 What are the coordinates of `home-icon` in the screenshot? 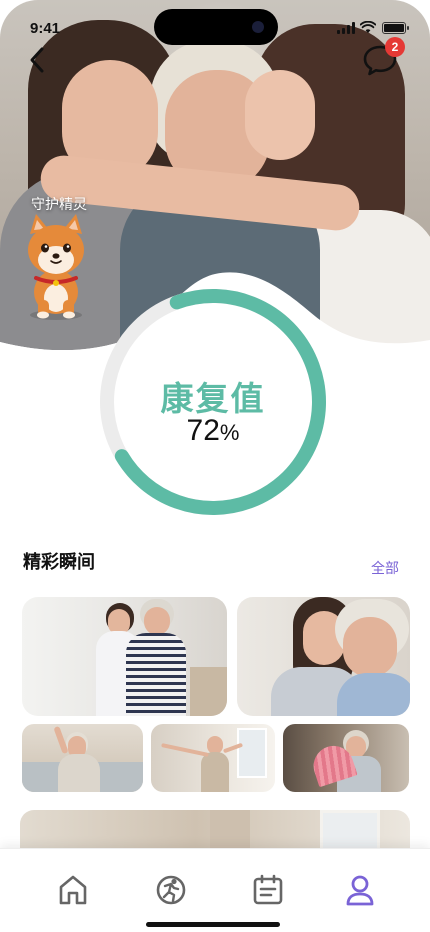 It's located at (73, 890).